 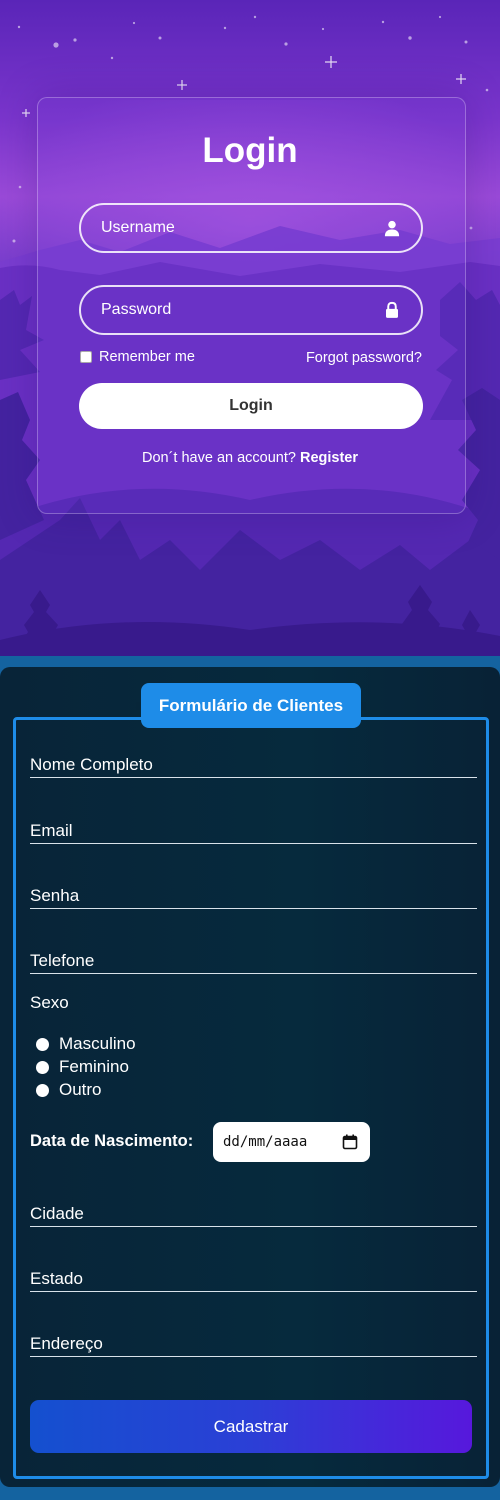 I want to click on city-field: Cidade, so click(x=253, y=1214).